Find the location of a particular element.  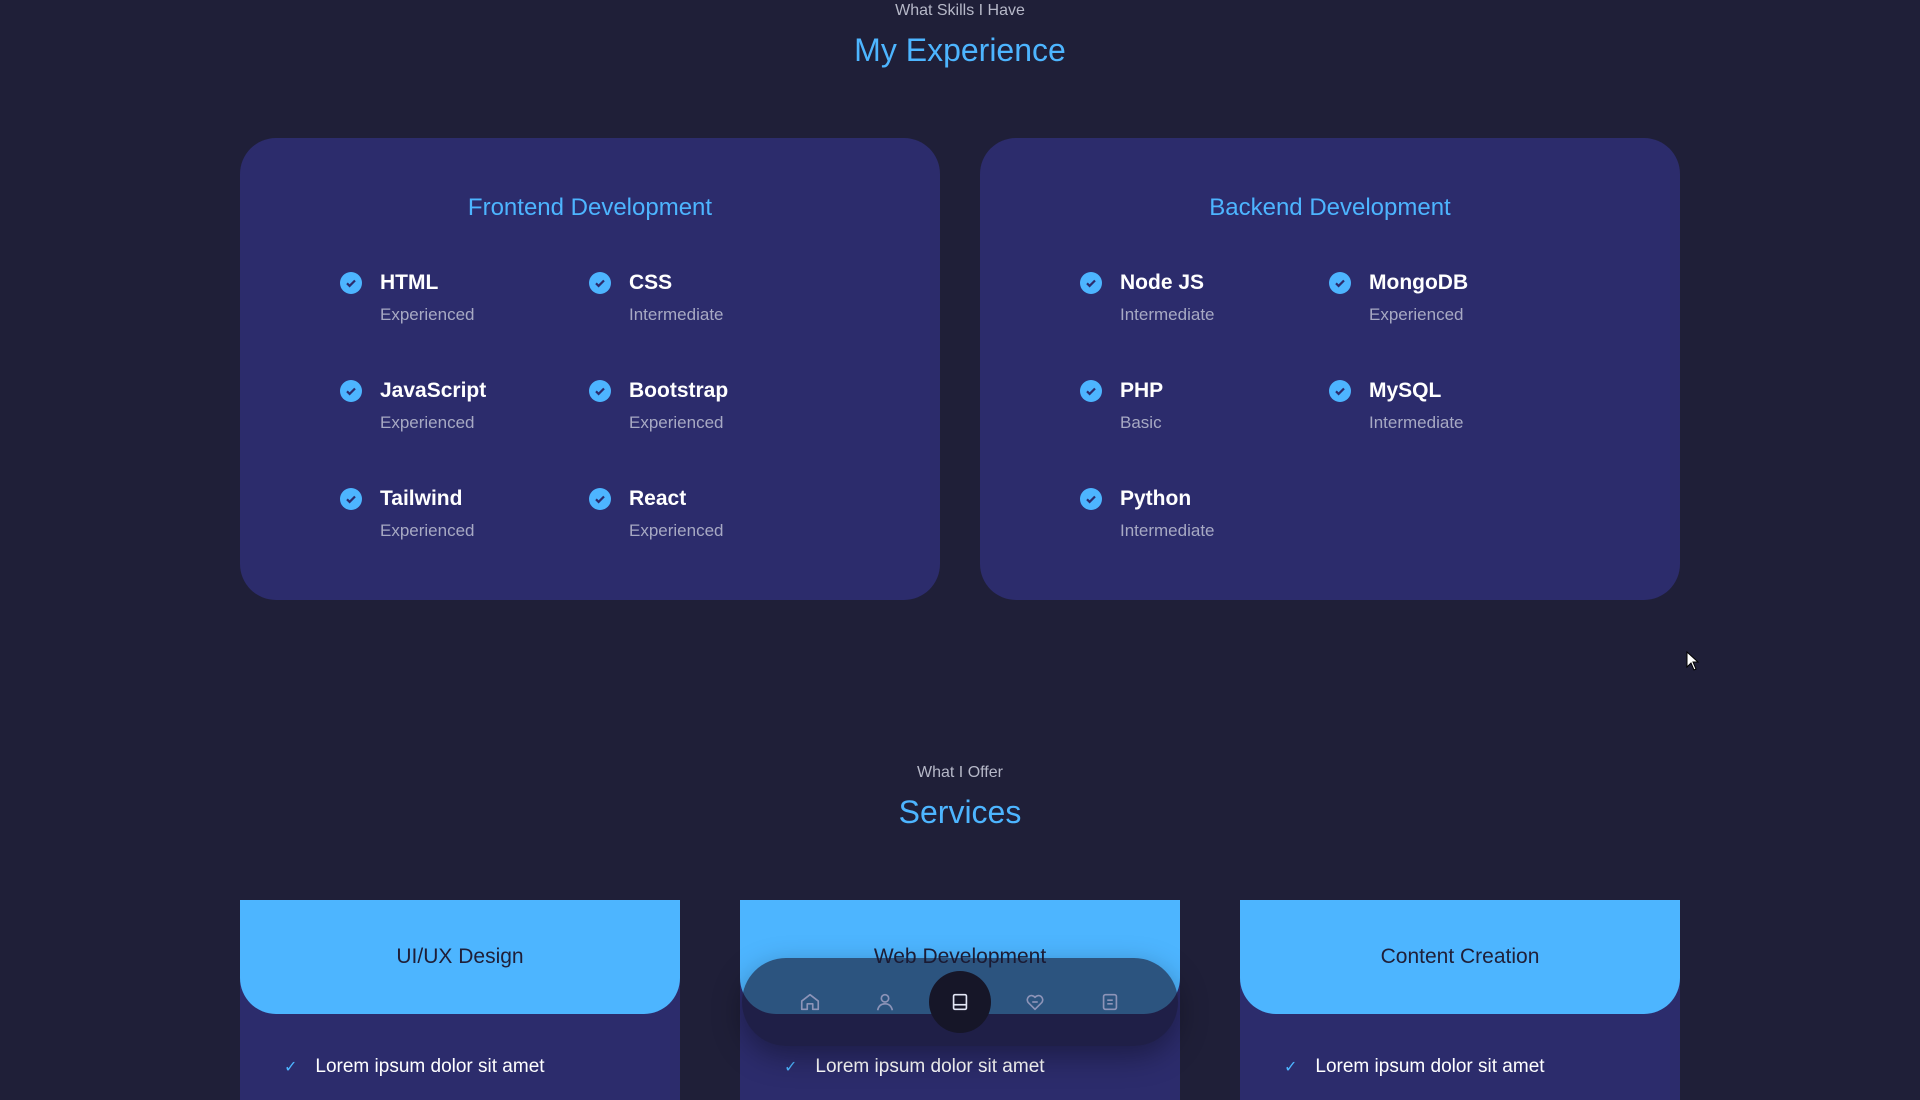

skill-name: CSS is located at coordinates (651, 282).